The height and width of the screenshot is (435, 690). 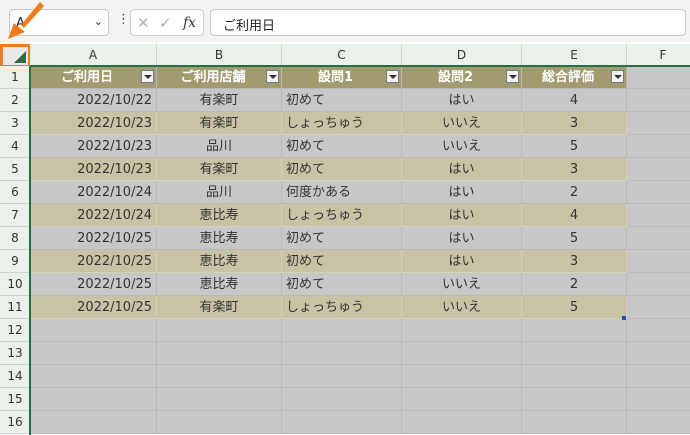 What do you see at coordinates (143, 23) in the screenshot?
I see `cancel-icon: ✕` at bounding box center [143, 23].